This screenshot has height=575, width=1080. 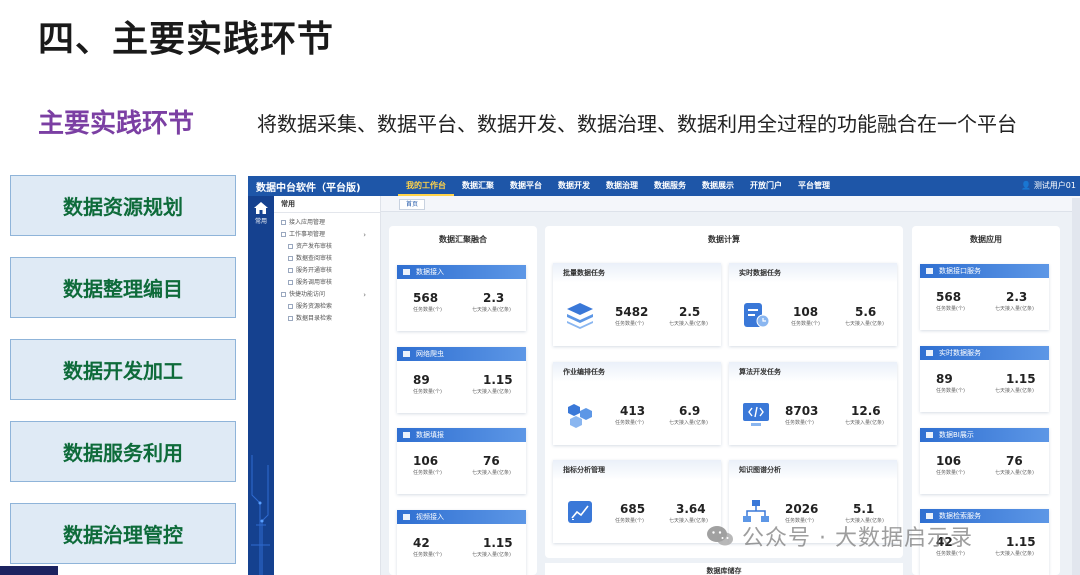 I want to click on chart-icon, so click(x=580, y=512).